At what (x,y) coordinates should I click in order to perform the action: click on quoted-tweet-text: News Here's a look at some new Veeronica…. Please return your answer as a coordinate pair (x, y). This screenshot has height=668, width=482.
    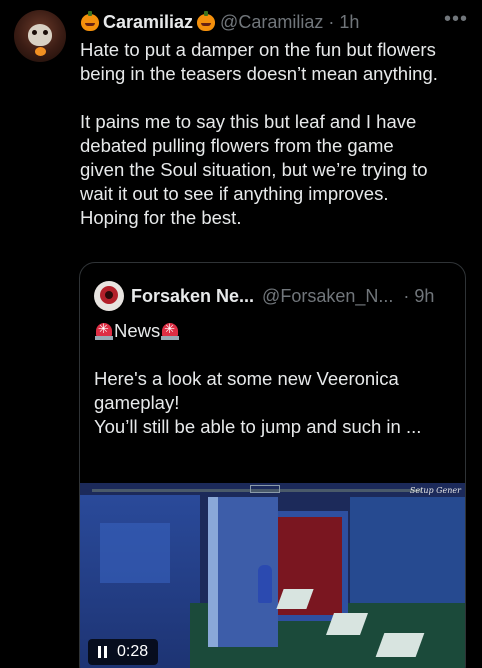
    Looking at the image, I should click on (274, 379).